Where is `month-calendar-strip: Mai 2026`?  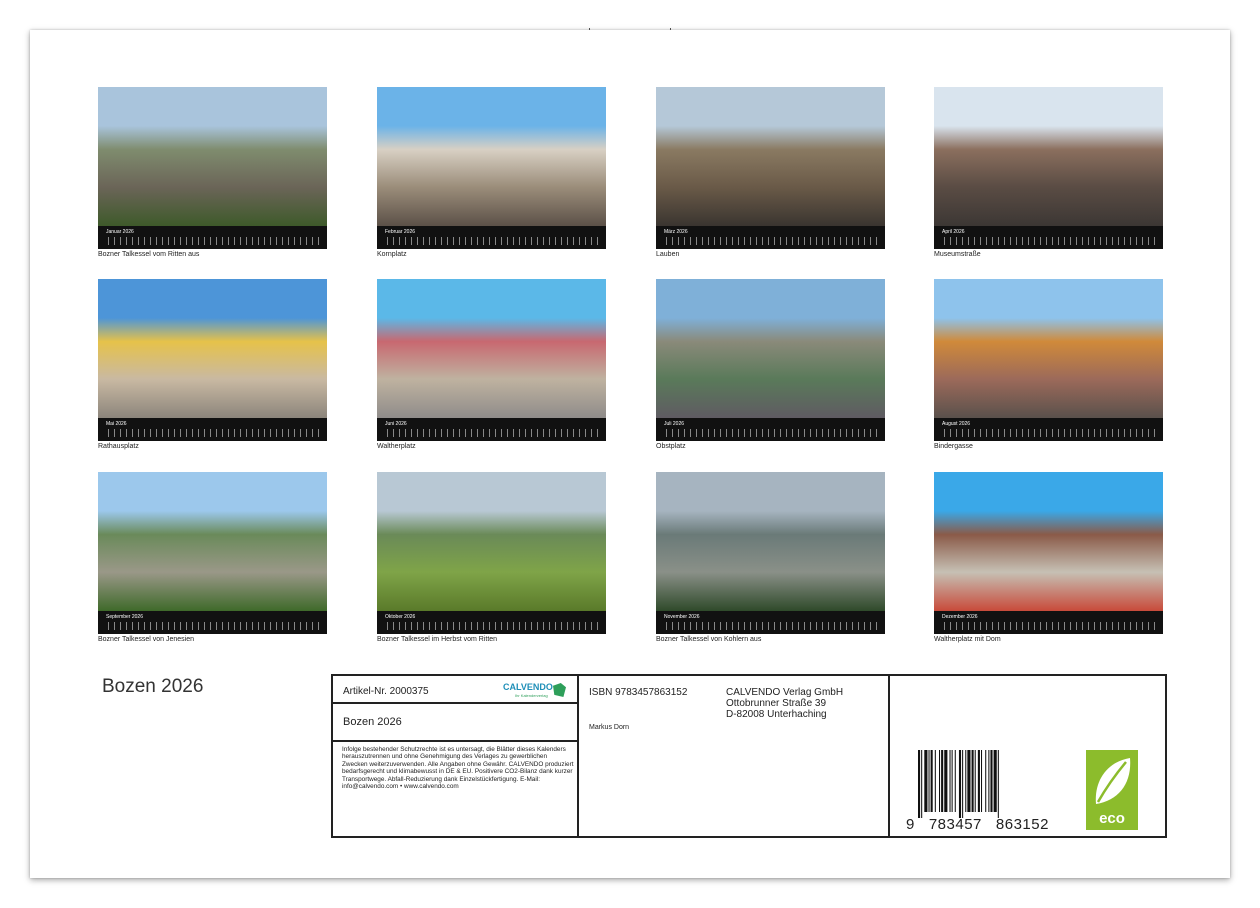 month-calendar-strip: Mai 2026 is located at coordinates (212, 429).